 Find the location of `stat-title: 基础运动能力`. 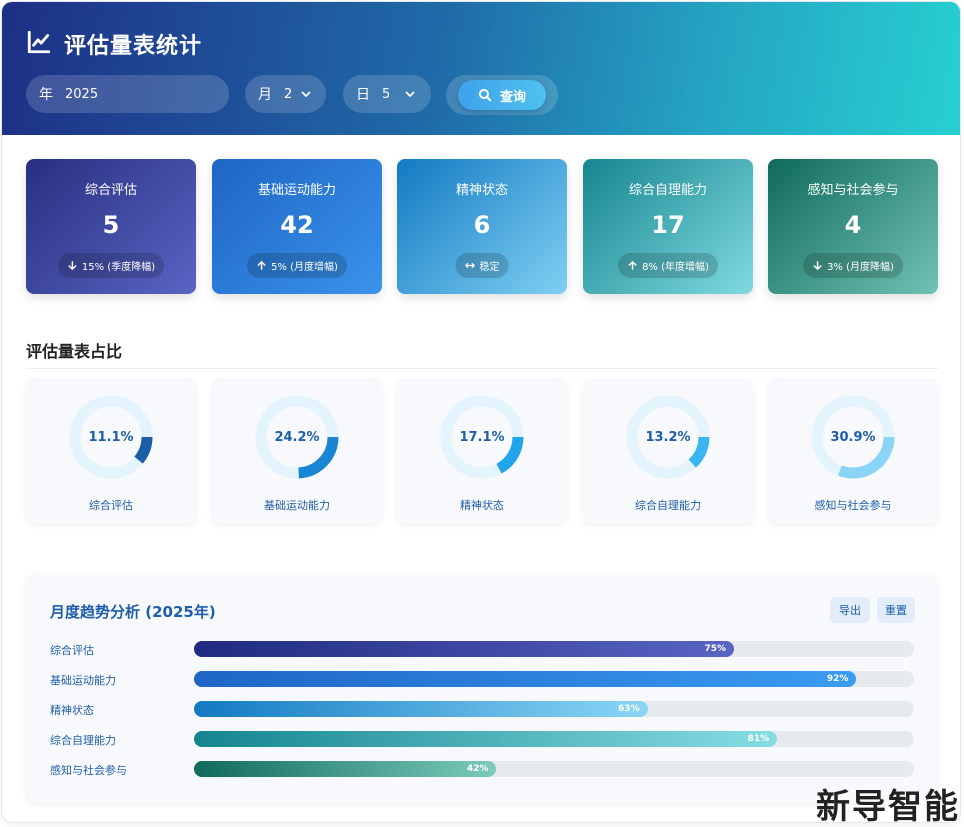

stat-title: 基础运动能力 is located at coordinates (296, 190).